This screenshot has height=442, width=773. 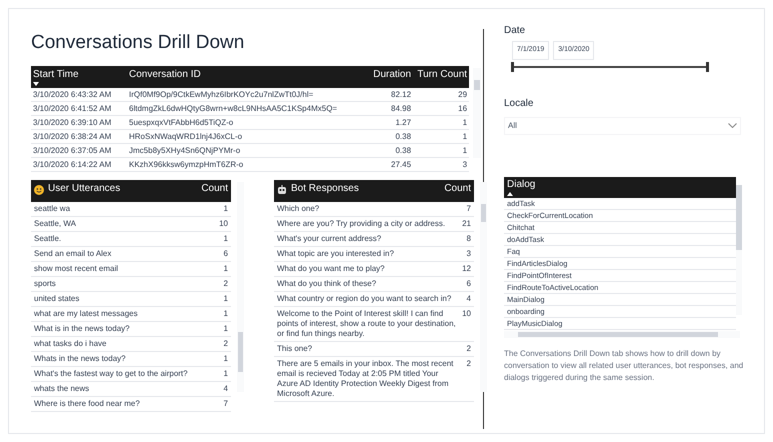 What do you see at coordinates (439, 75) in the screenshot?
I see `column-header: Turn Count` at bounding box center [439, 75].